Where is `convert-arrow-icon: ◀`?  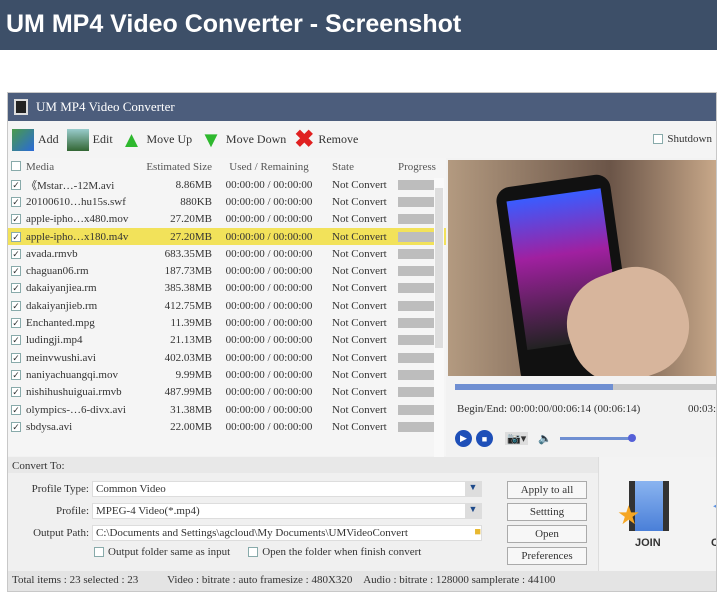
convert-arrow-icon: ◀ is located at coordinates (714, 504).